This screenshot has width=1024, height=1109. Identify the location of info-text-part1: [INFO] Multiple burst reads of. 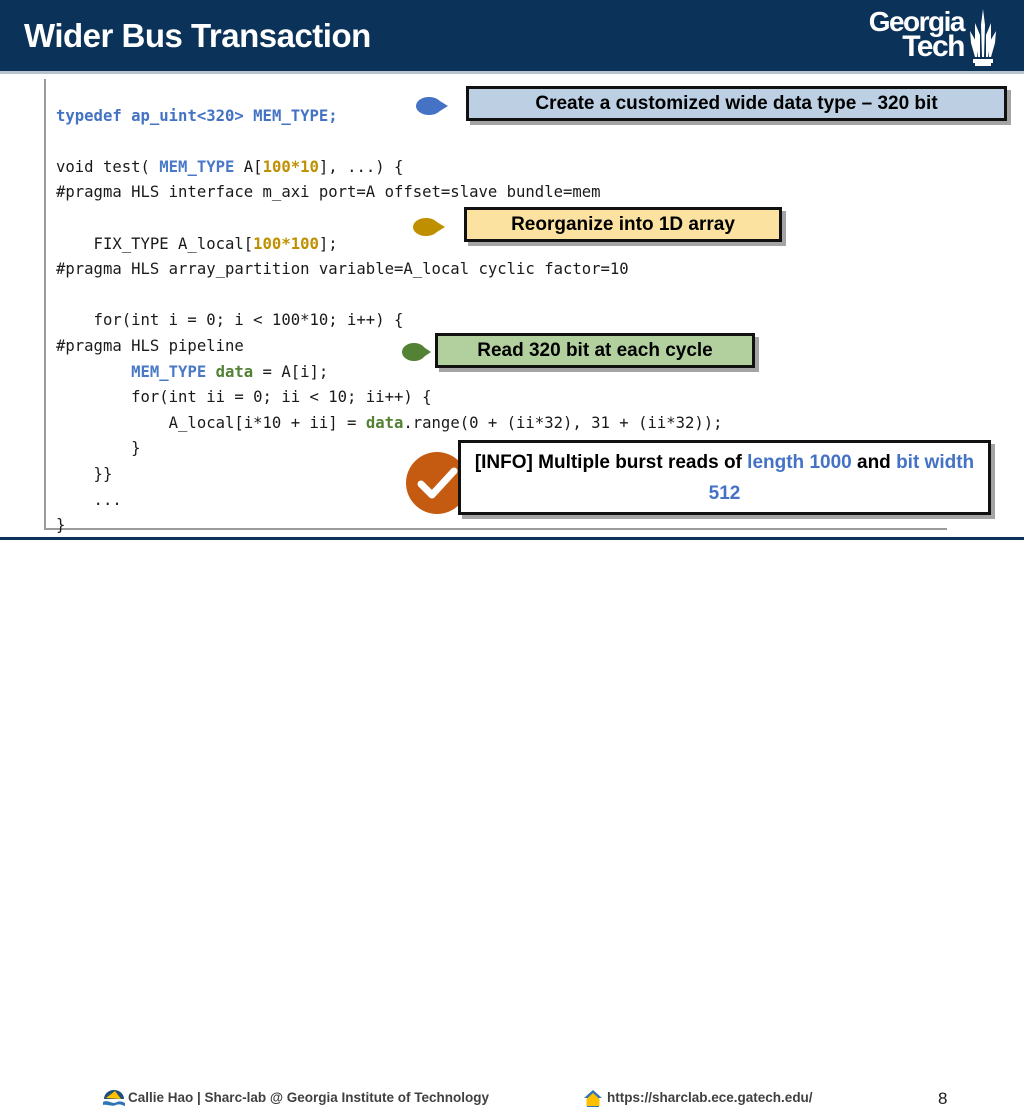
(611, 462).